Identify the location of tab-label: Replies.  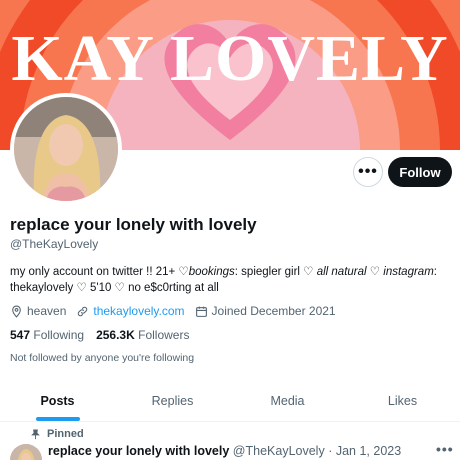
(172, 400).